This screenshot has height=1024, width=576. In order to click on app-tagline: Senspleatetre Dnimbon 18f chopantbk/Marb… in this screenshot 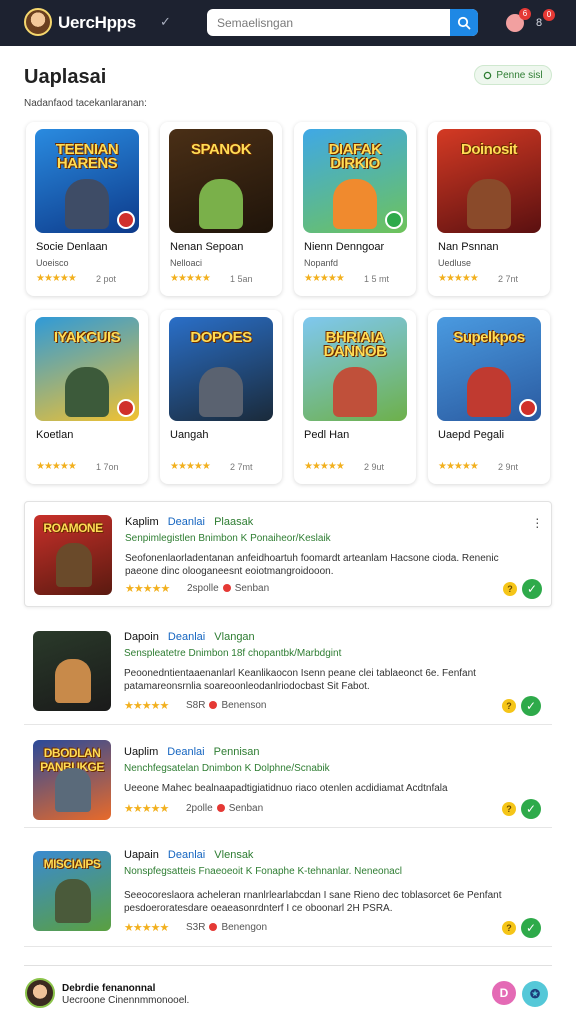, I will do `click(233, 653)`.